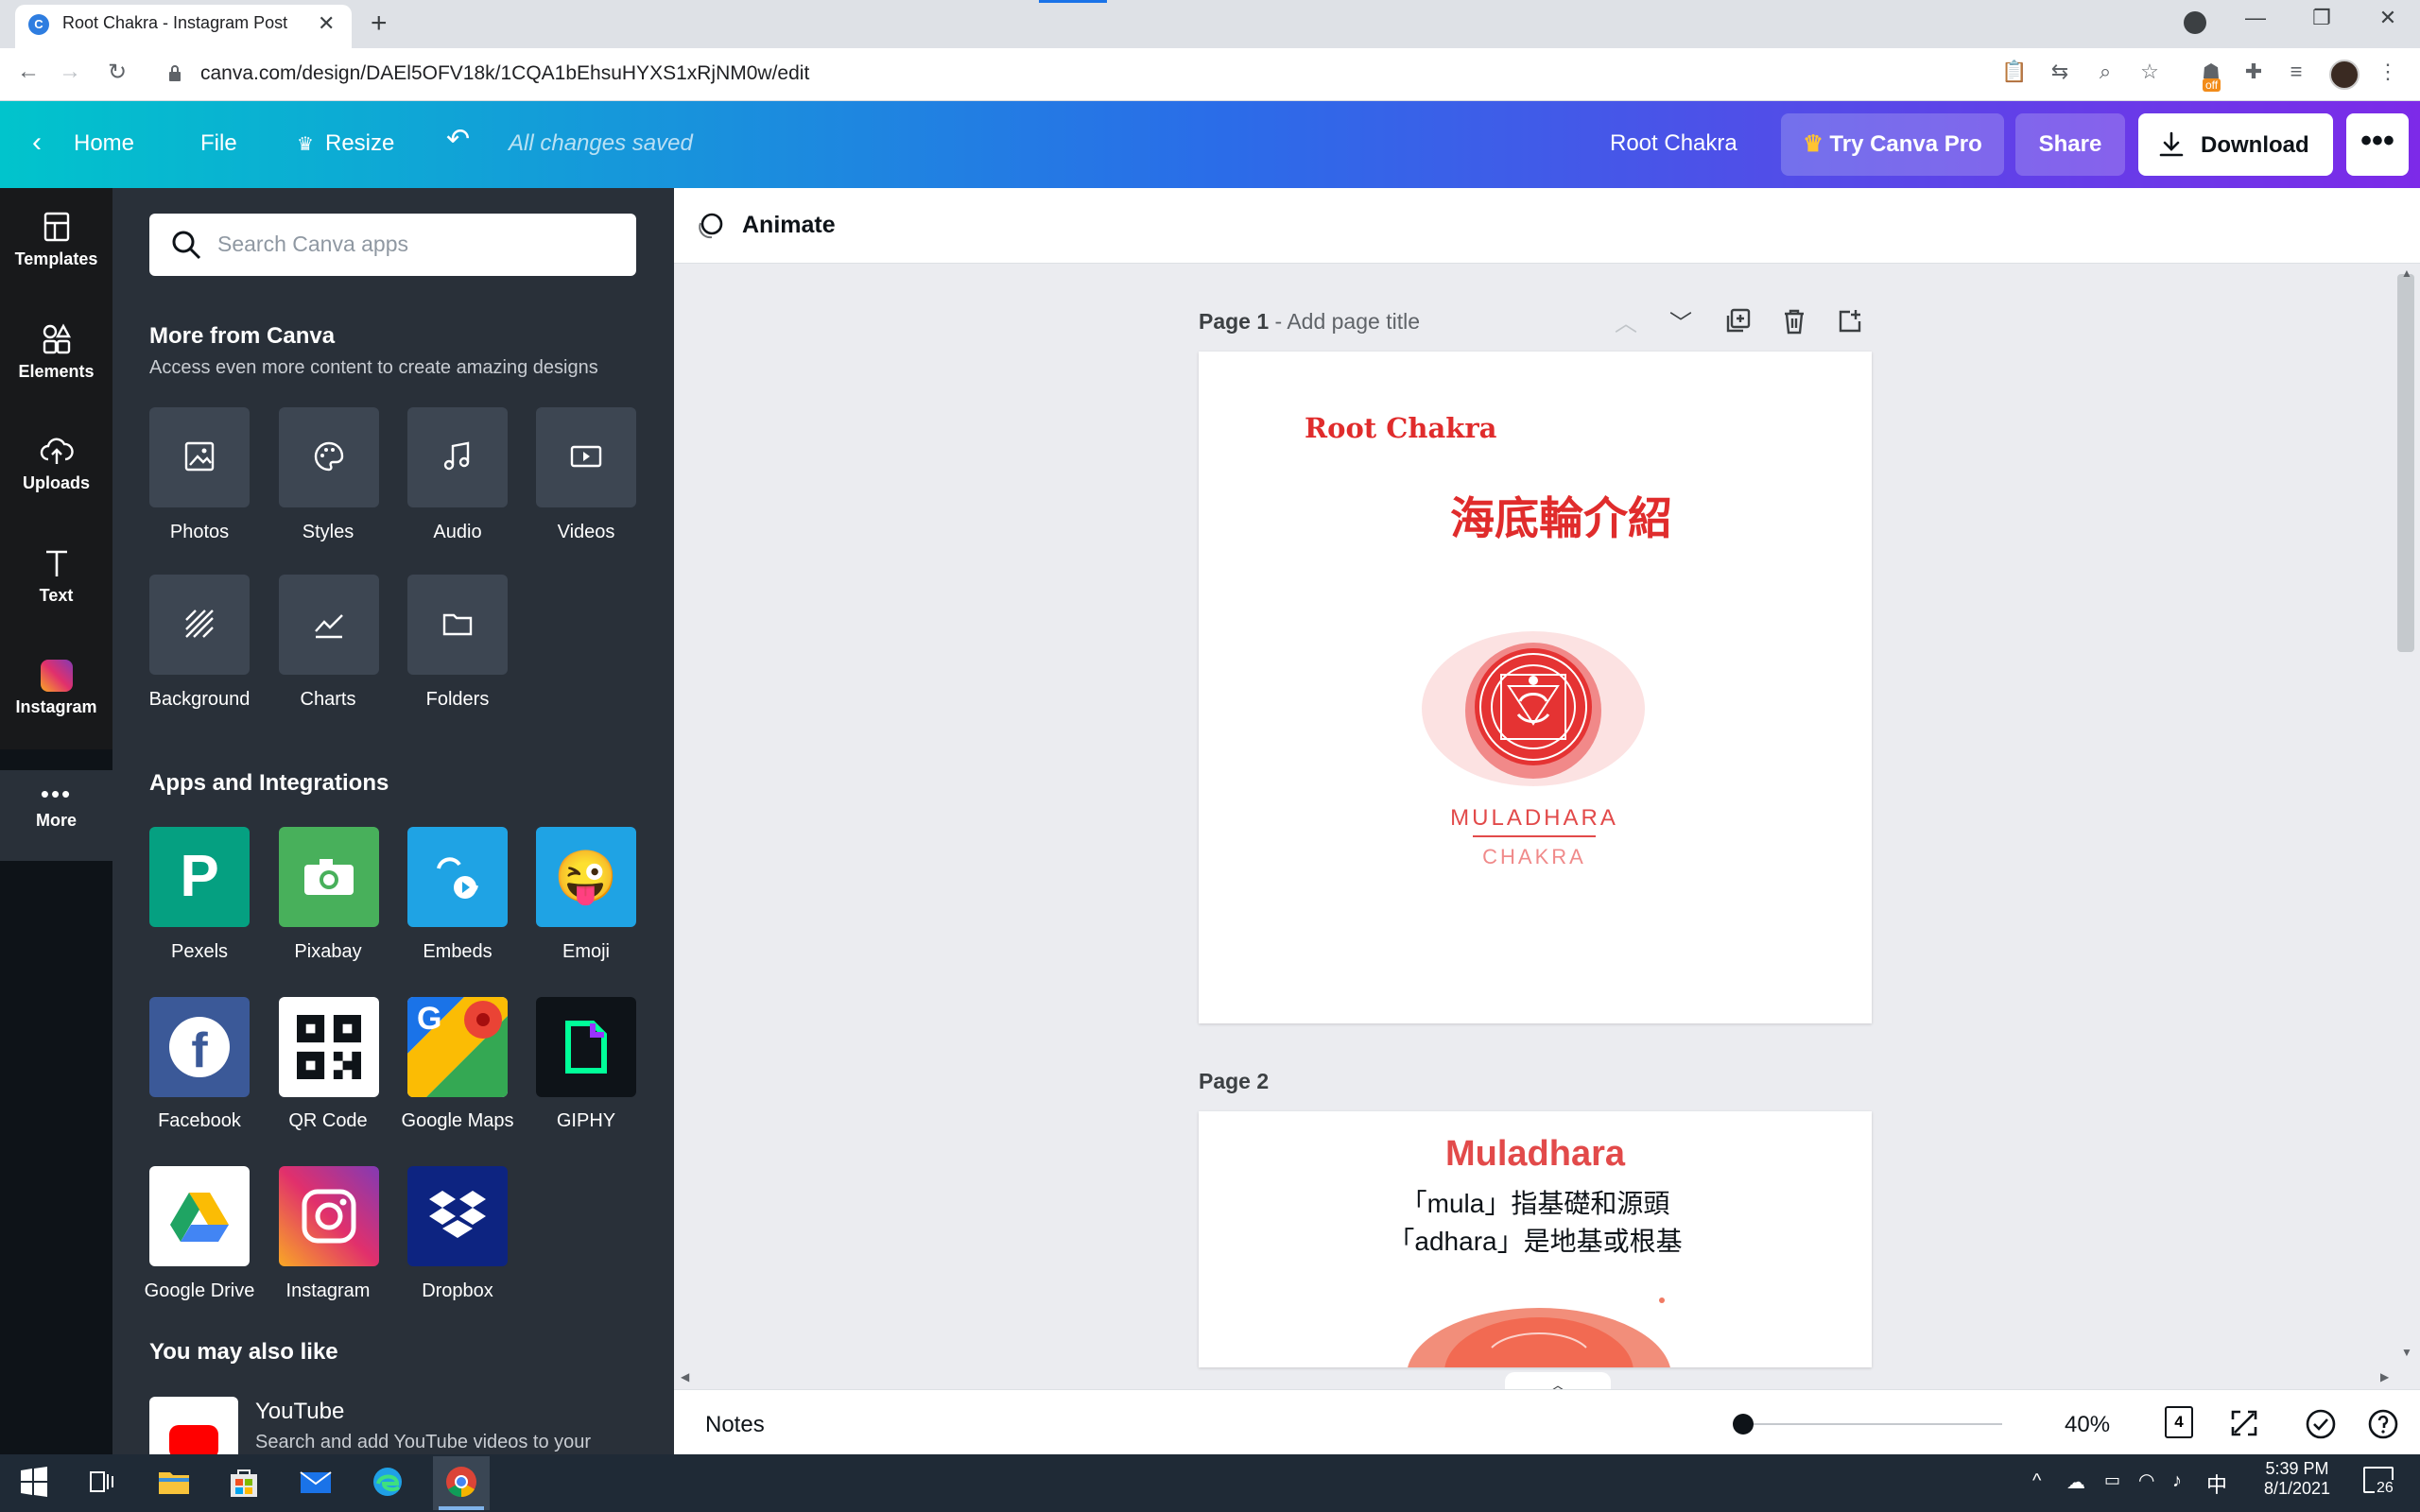 The width and height of the screenshot is (2420, 1512). What do you see at coordinates (199, 1047) in the screenshot?
I see `facebook-app: f` at bounding box center [199, 1047].